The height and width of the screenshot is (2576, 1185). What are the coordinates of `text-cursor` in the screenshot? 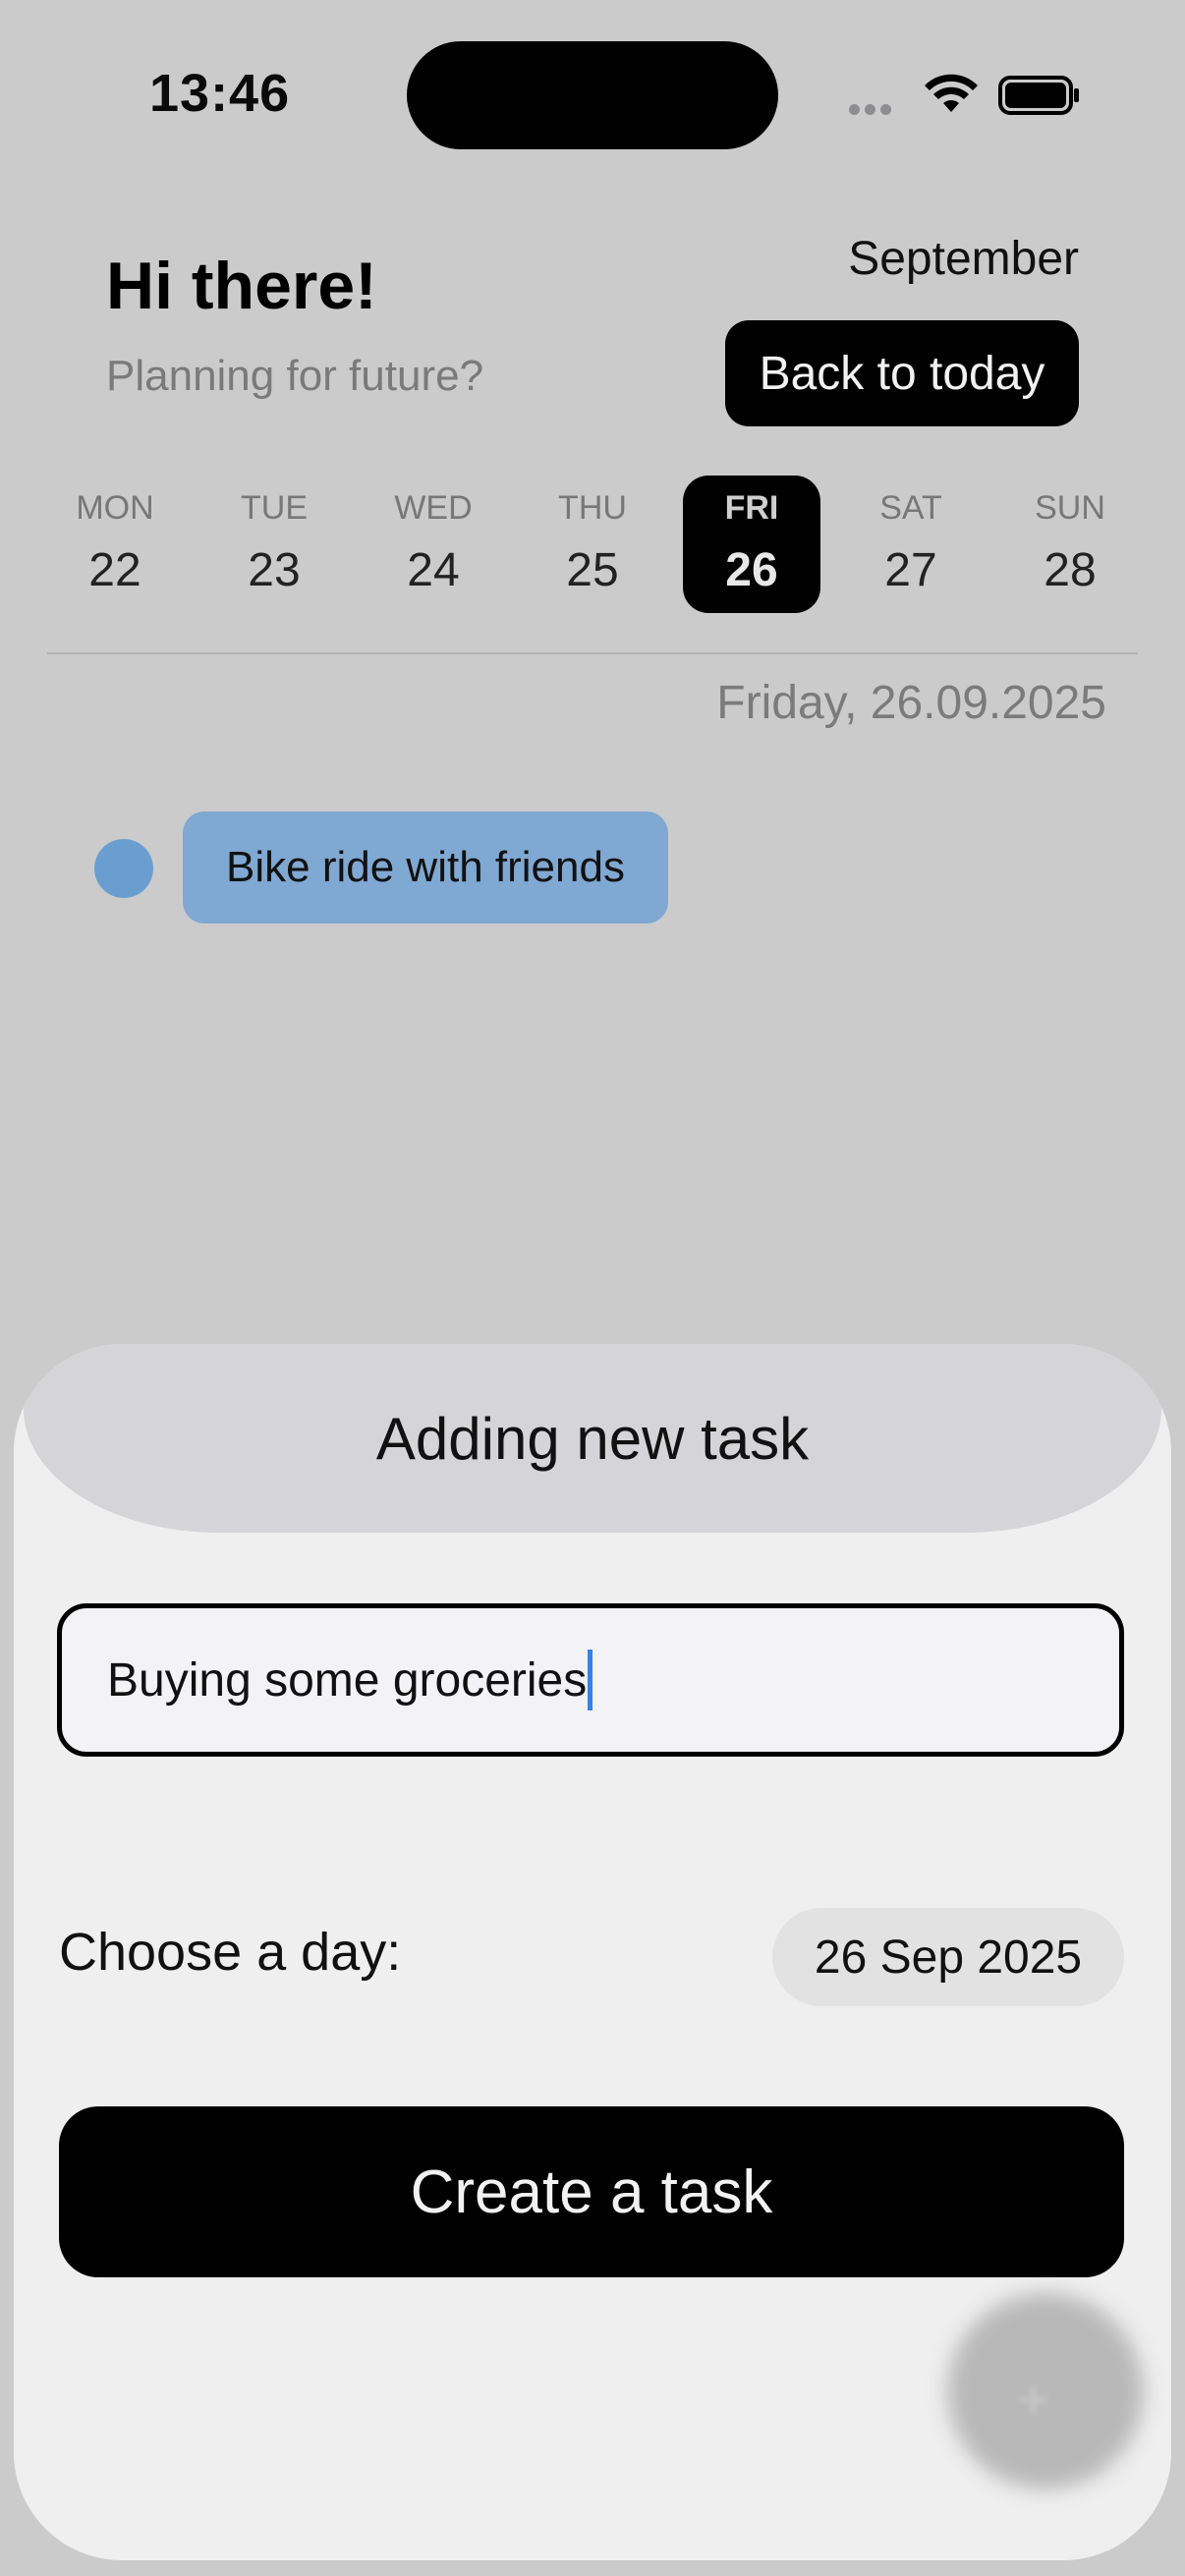 It's located at (591, 1680).